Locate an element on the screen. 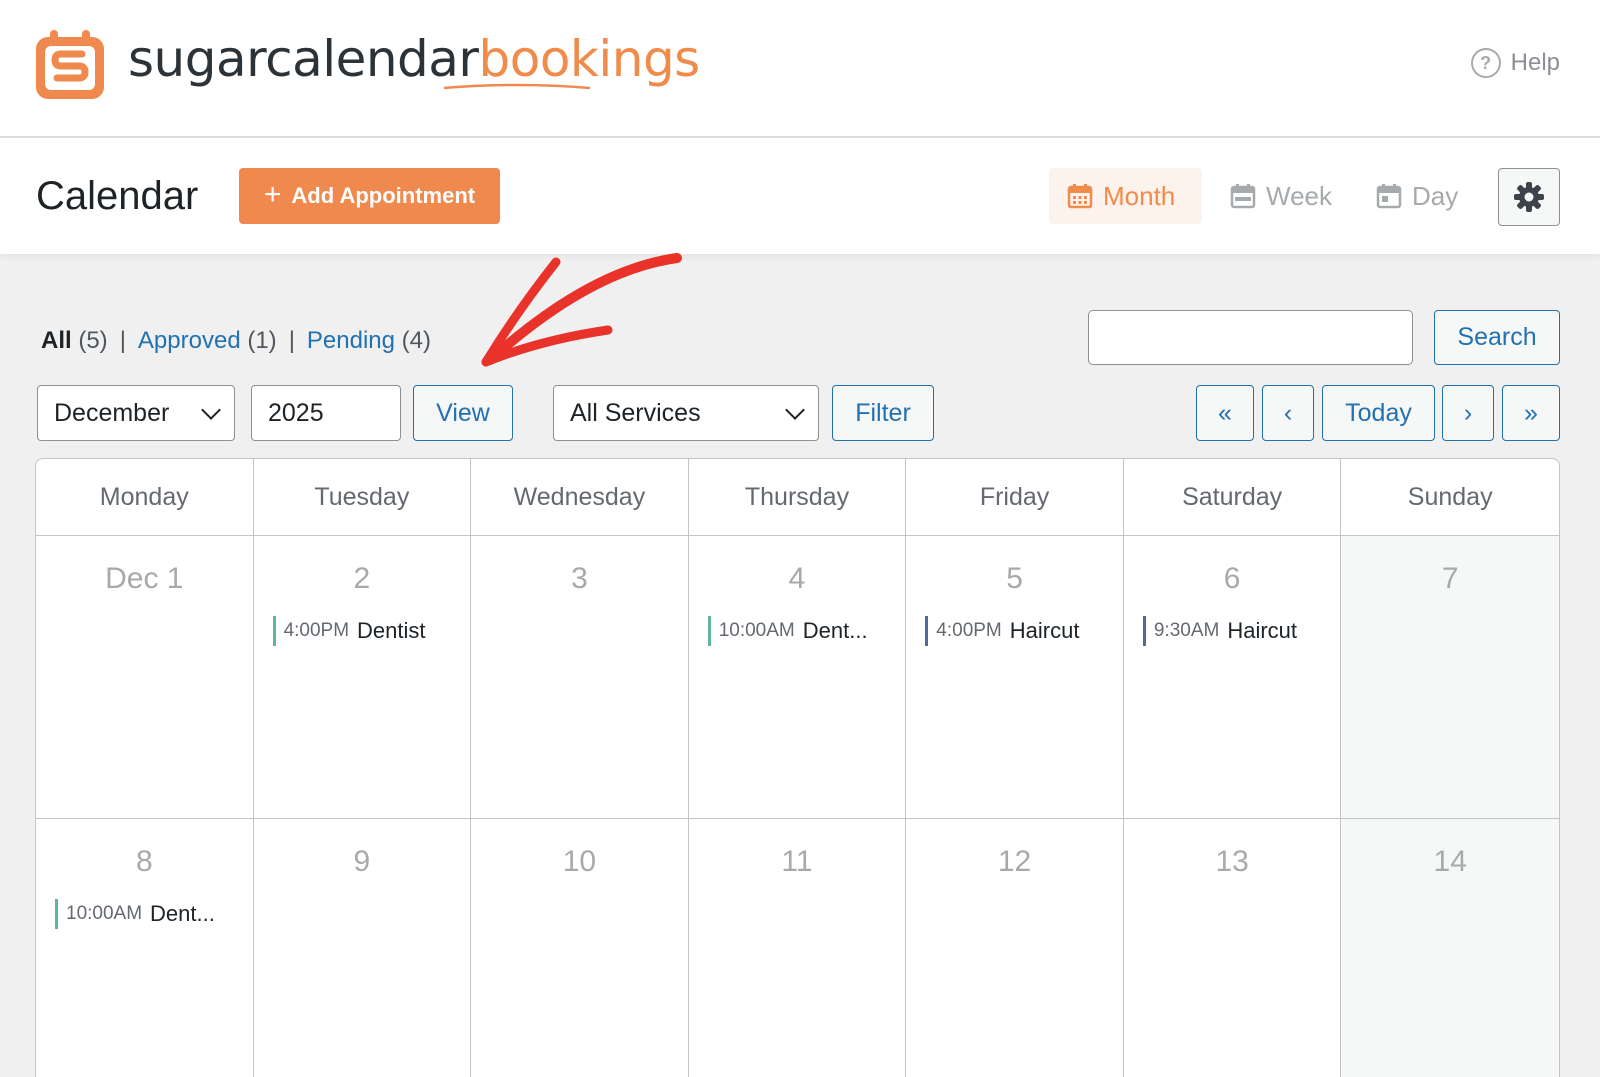 This screenshot has width=1600, height=1077. appointment-event: 9:30AM Haircut is located at coordinates (1241, 631).